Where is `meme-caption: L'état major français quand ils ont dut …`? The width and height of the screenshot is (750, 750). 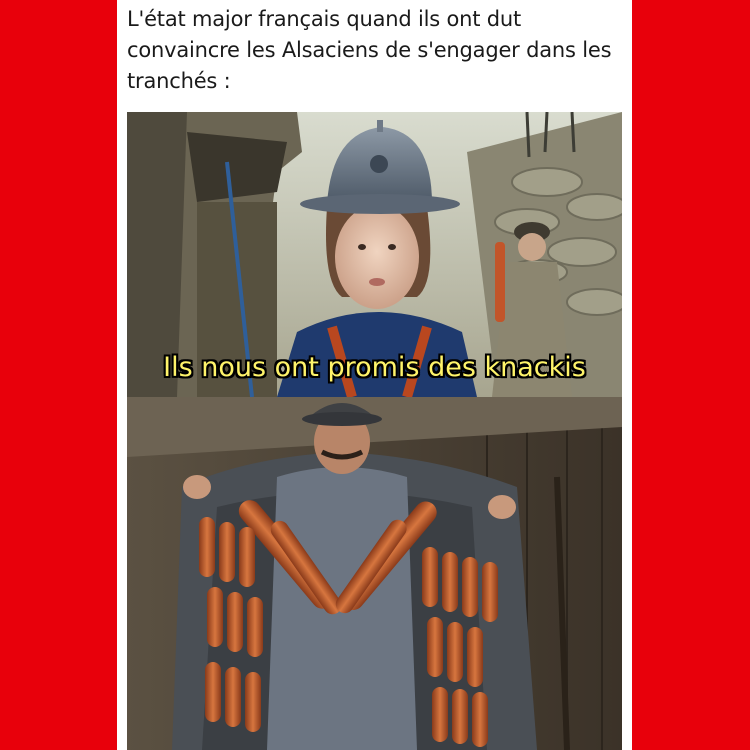
meme-caption: L'état major français quand ils ont dut … is located at coordinates (369, 50).